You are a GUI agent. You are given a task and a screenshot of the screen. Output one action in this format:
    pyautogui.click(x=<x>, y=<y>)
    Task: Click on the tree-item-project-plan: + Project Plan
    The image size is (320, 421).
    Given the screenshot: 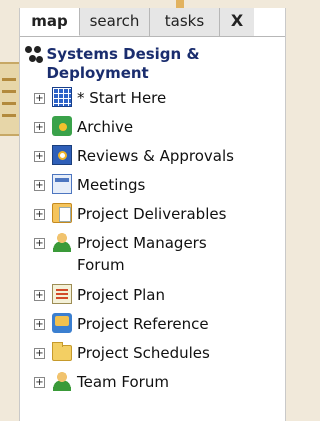 What is the action you would take?
    pyautogui.click(x=152, y=298)
    